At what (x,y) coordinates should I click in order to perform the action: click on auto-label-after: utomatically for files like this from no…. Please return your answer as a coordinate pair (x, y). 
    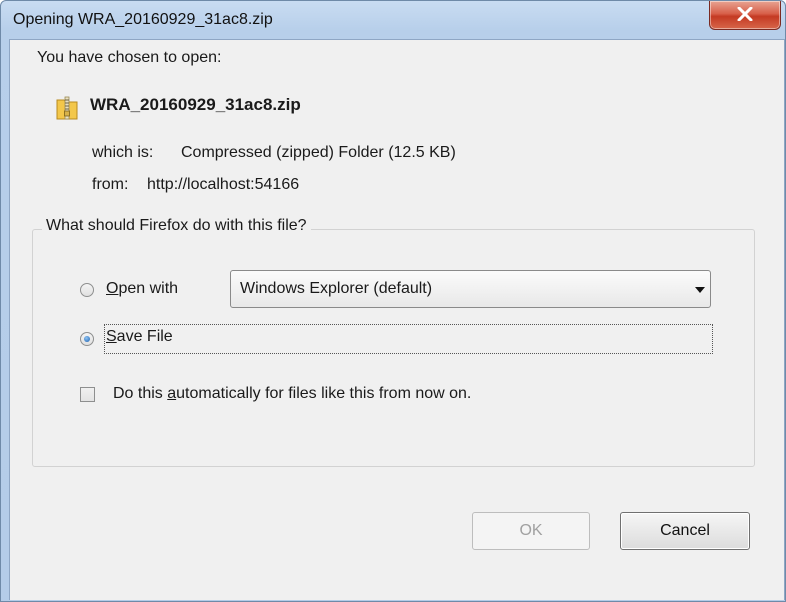
    Looking at the image, I should click on (324, 393).